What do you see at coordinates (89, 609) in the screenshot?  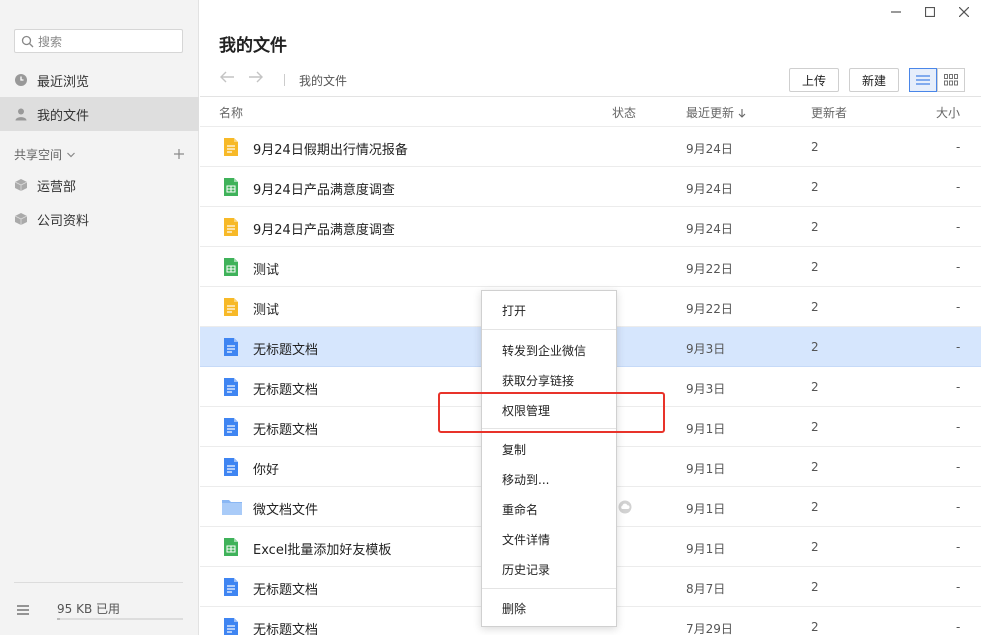 I see `storage-text: 95 KB 已用` at bounding box center [89, 609].